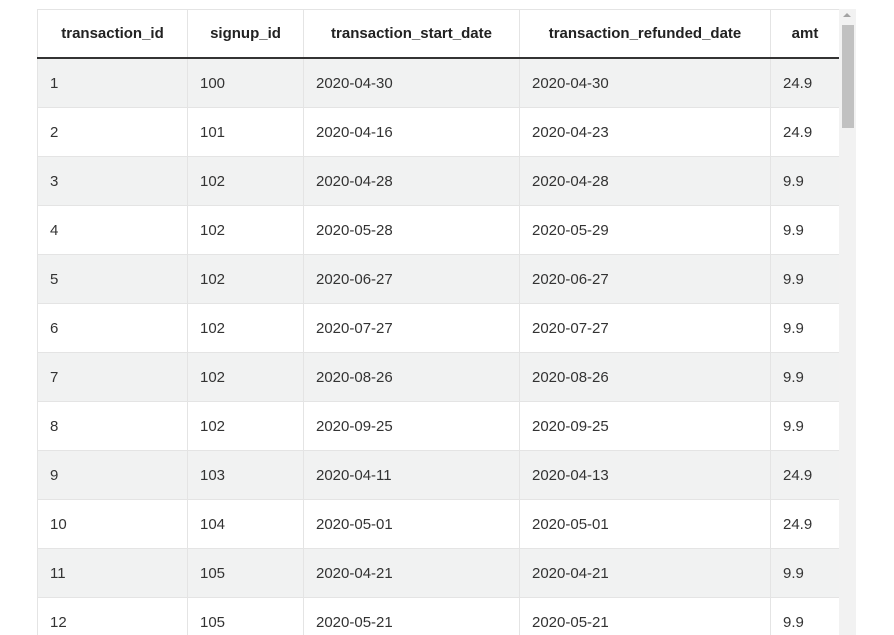  Describe the element at coordinates (245, 475) in the screenshot. I see `cell-signup-id: 103` at that location.